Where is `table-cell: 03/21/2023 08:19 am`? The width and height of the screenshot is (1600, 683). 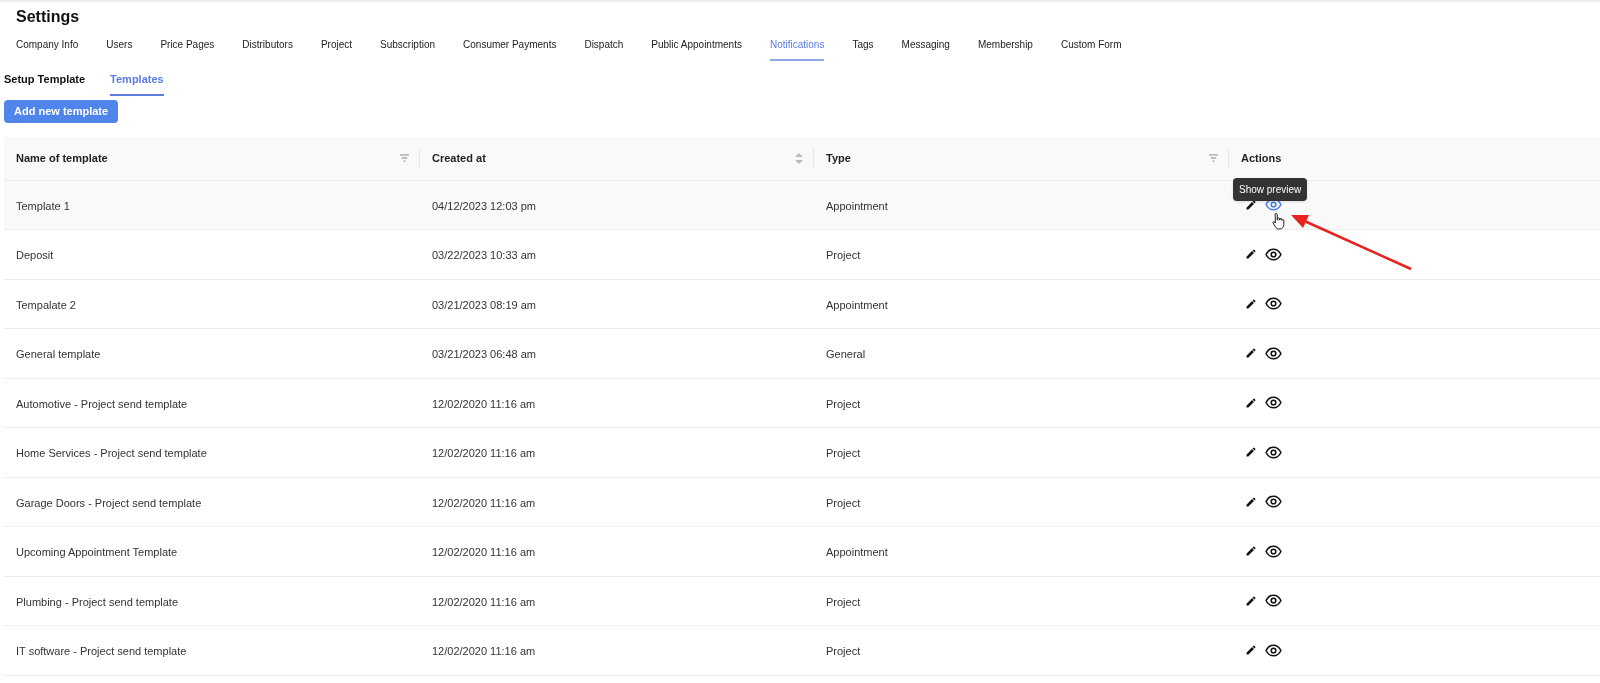 table-cell: 03/21/2023 08:19 am is located at coordinates (484, 304).